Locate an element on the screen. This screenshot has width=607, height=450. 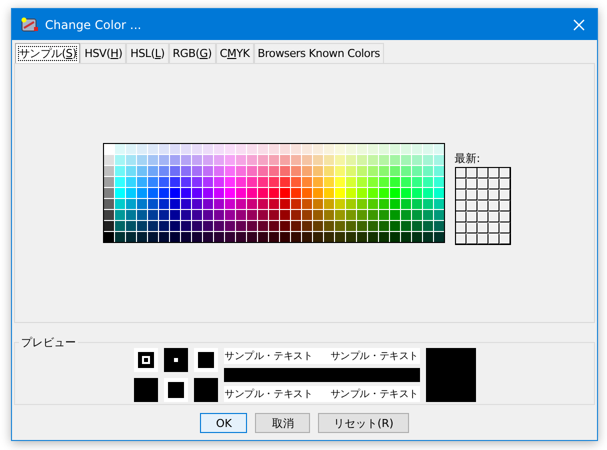
palette-icon is located at coordinates (30, 24).